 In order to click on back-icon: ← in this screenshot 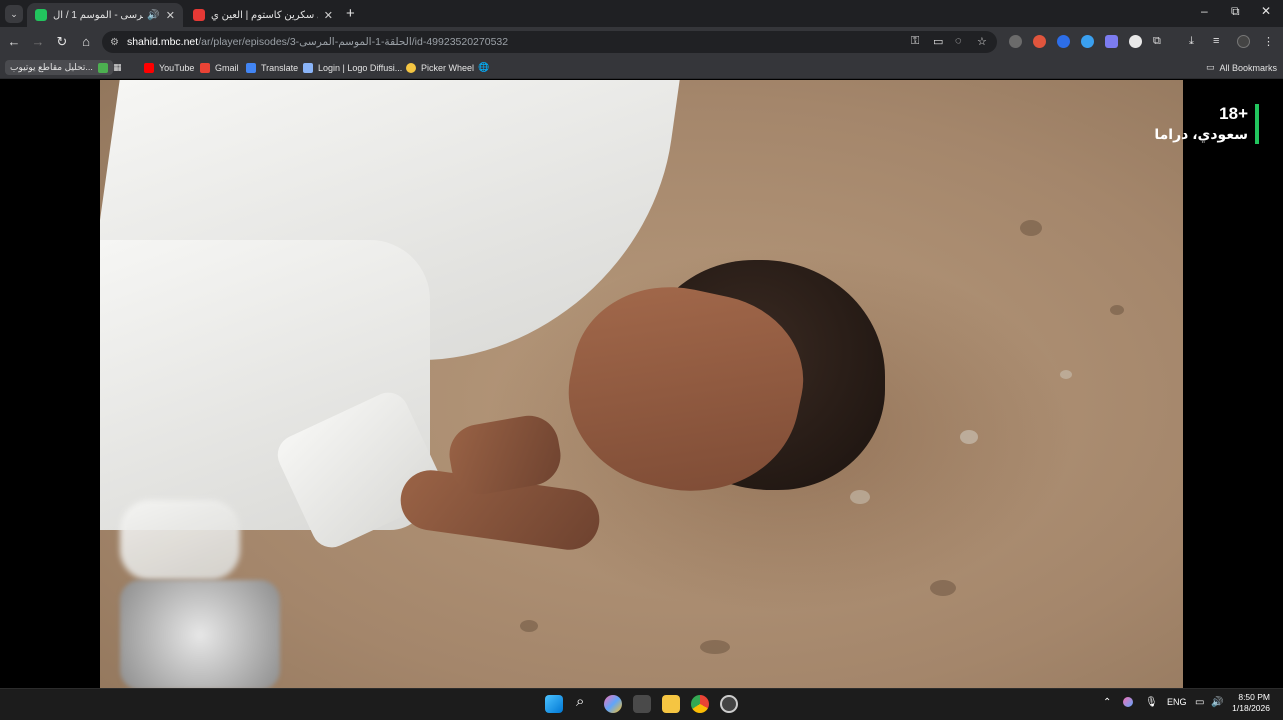, I will do `click(14, 41)`.